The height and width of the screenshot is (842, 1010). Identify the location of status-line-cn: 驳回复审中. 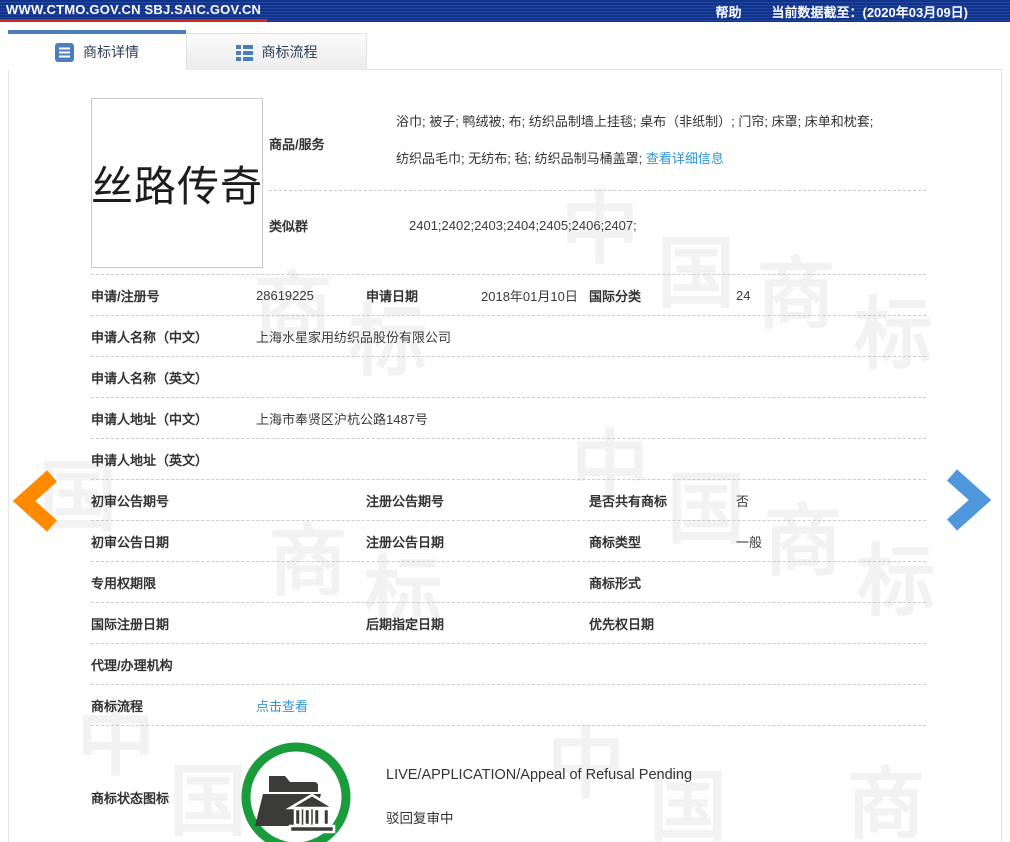
(420, 818).